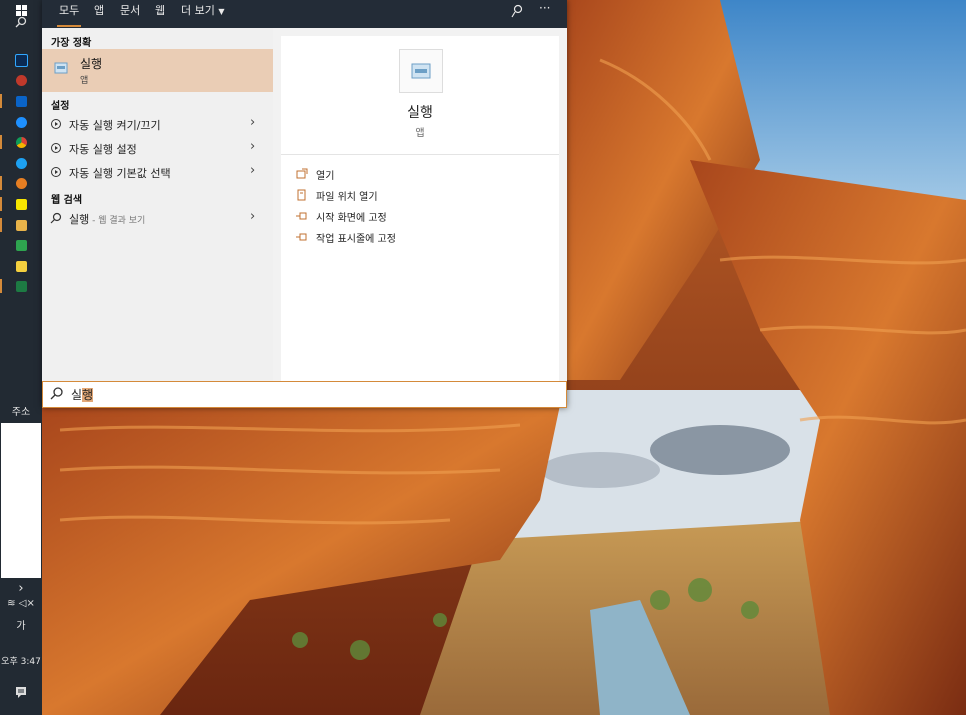  What do you see at coordinates (157, 149) in the screenshot?
I see `settings-item-autoplay-settings: 자동 실행 설정 ›` at bounding box center [157, 149].